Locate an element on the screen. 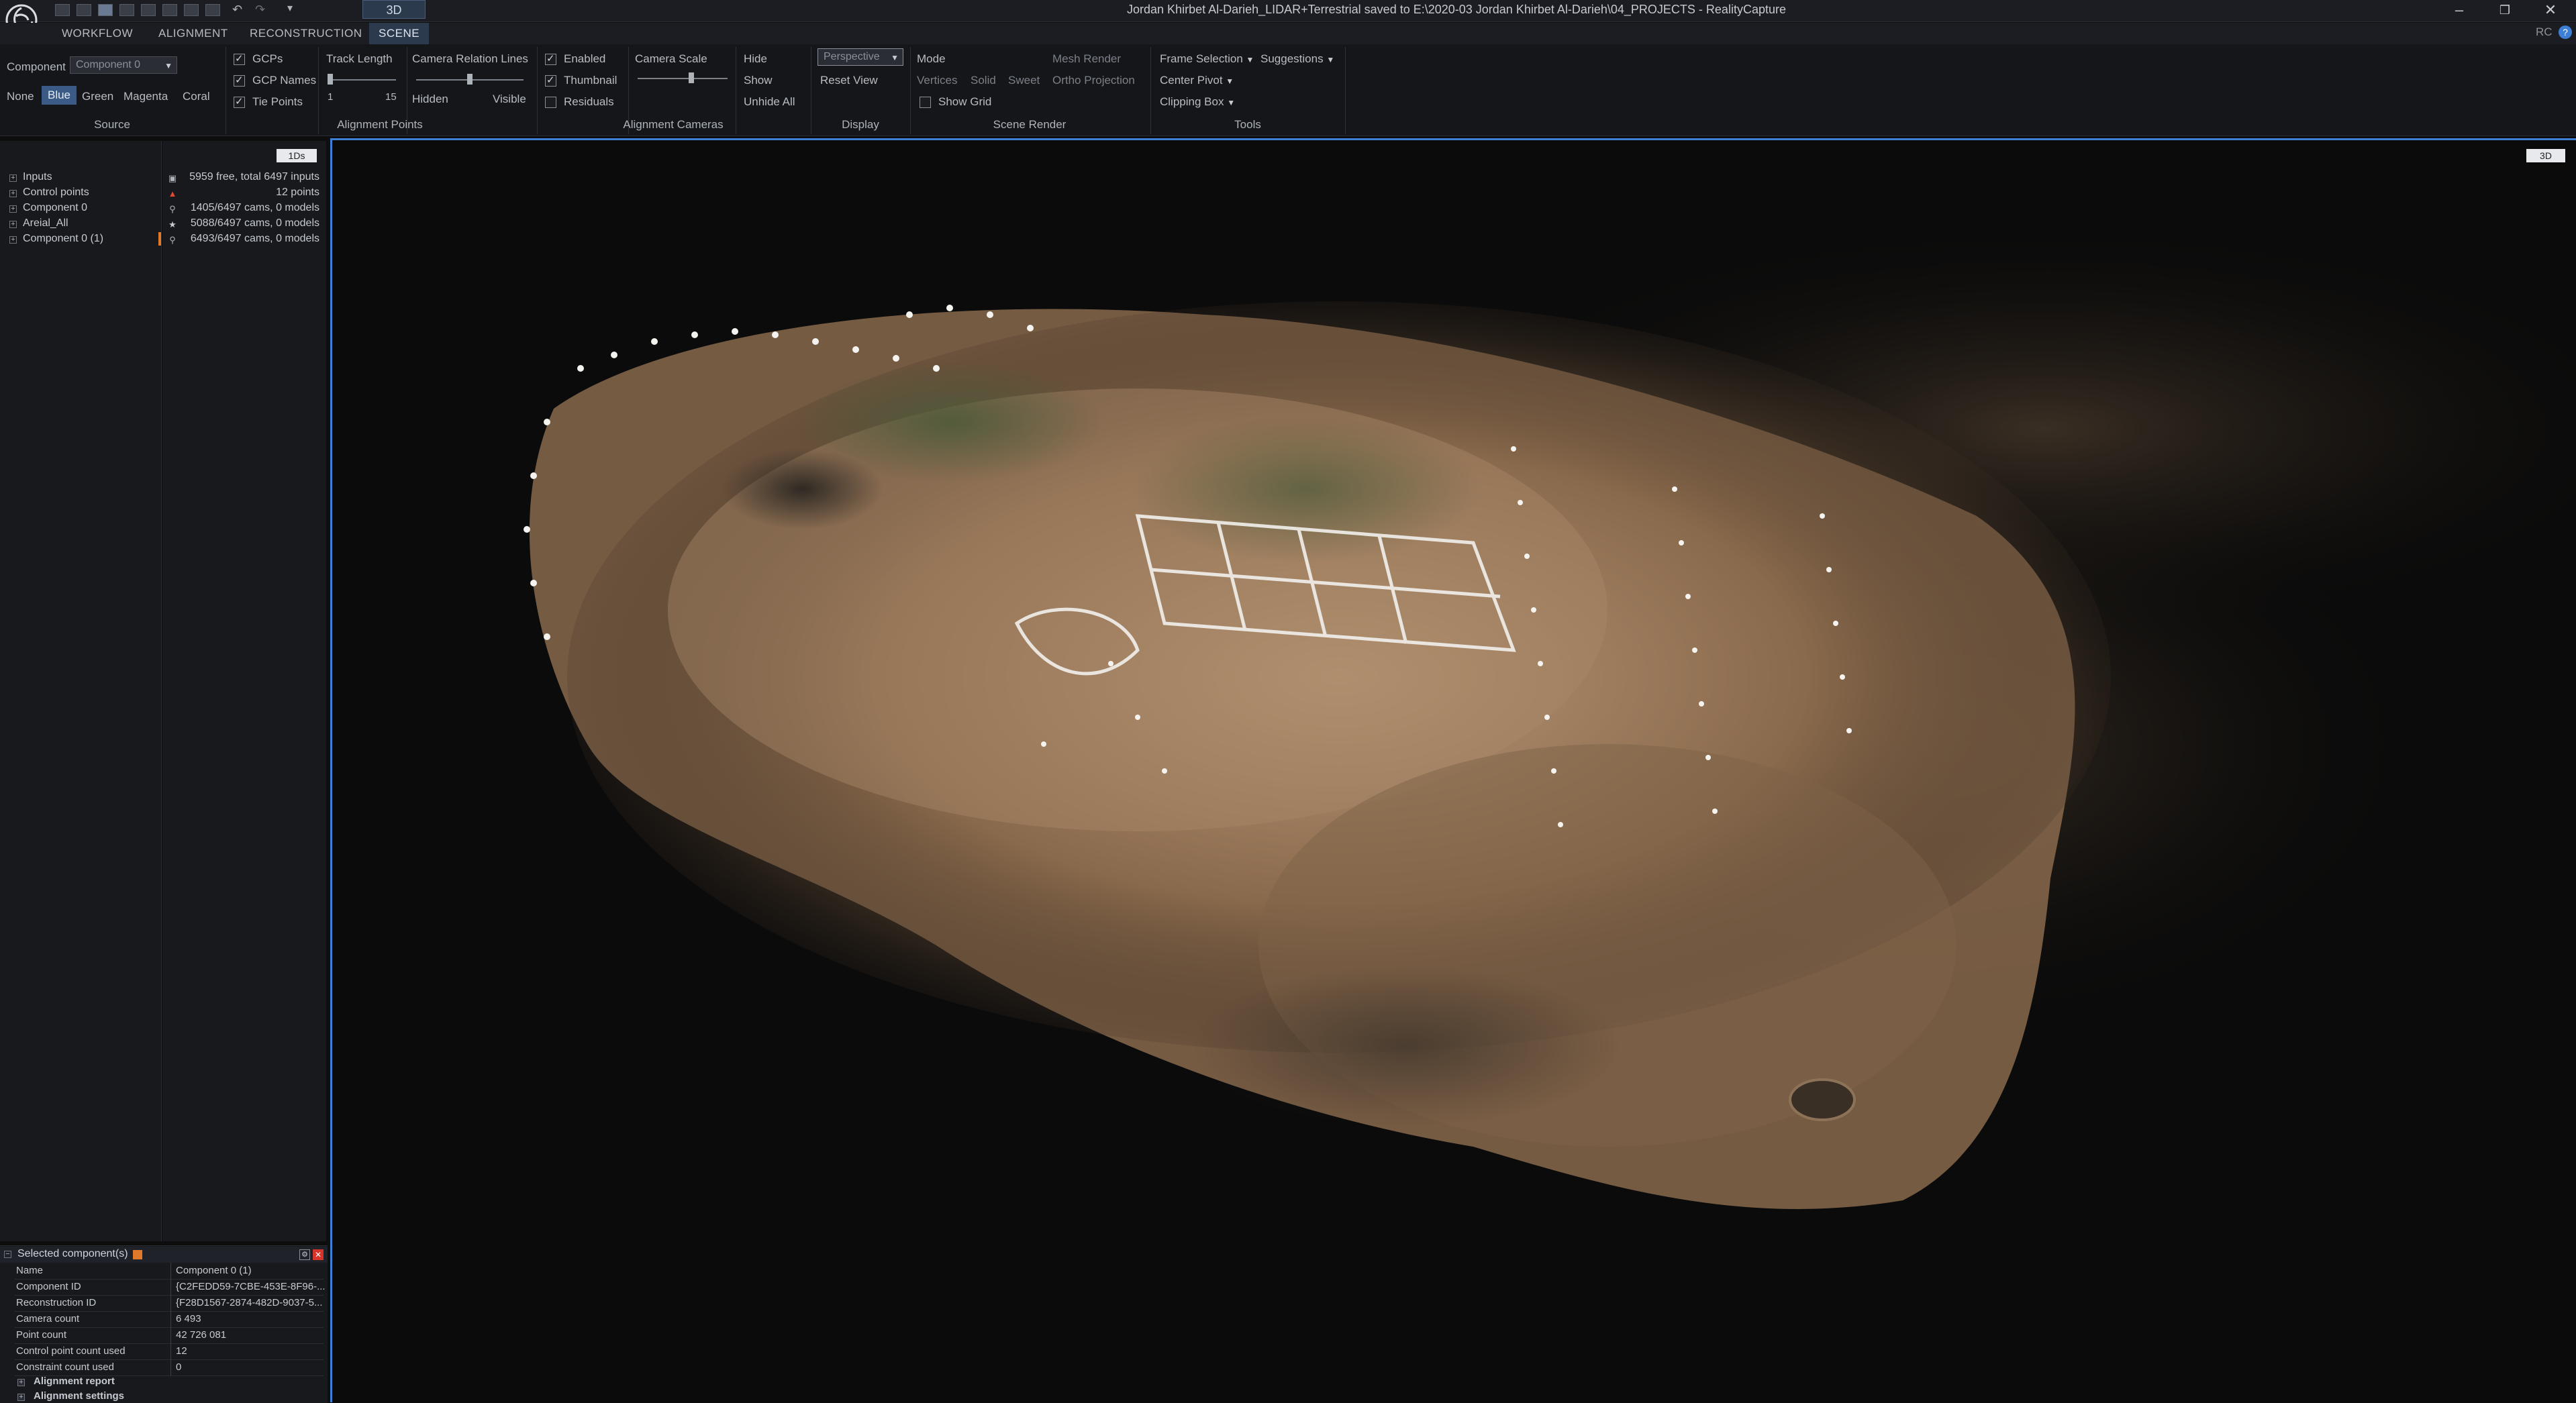 The image size is (2576, 1403). track-length-slider-handle is located at coordinates (330, 80).